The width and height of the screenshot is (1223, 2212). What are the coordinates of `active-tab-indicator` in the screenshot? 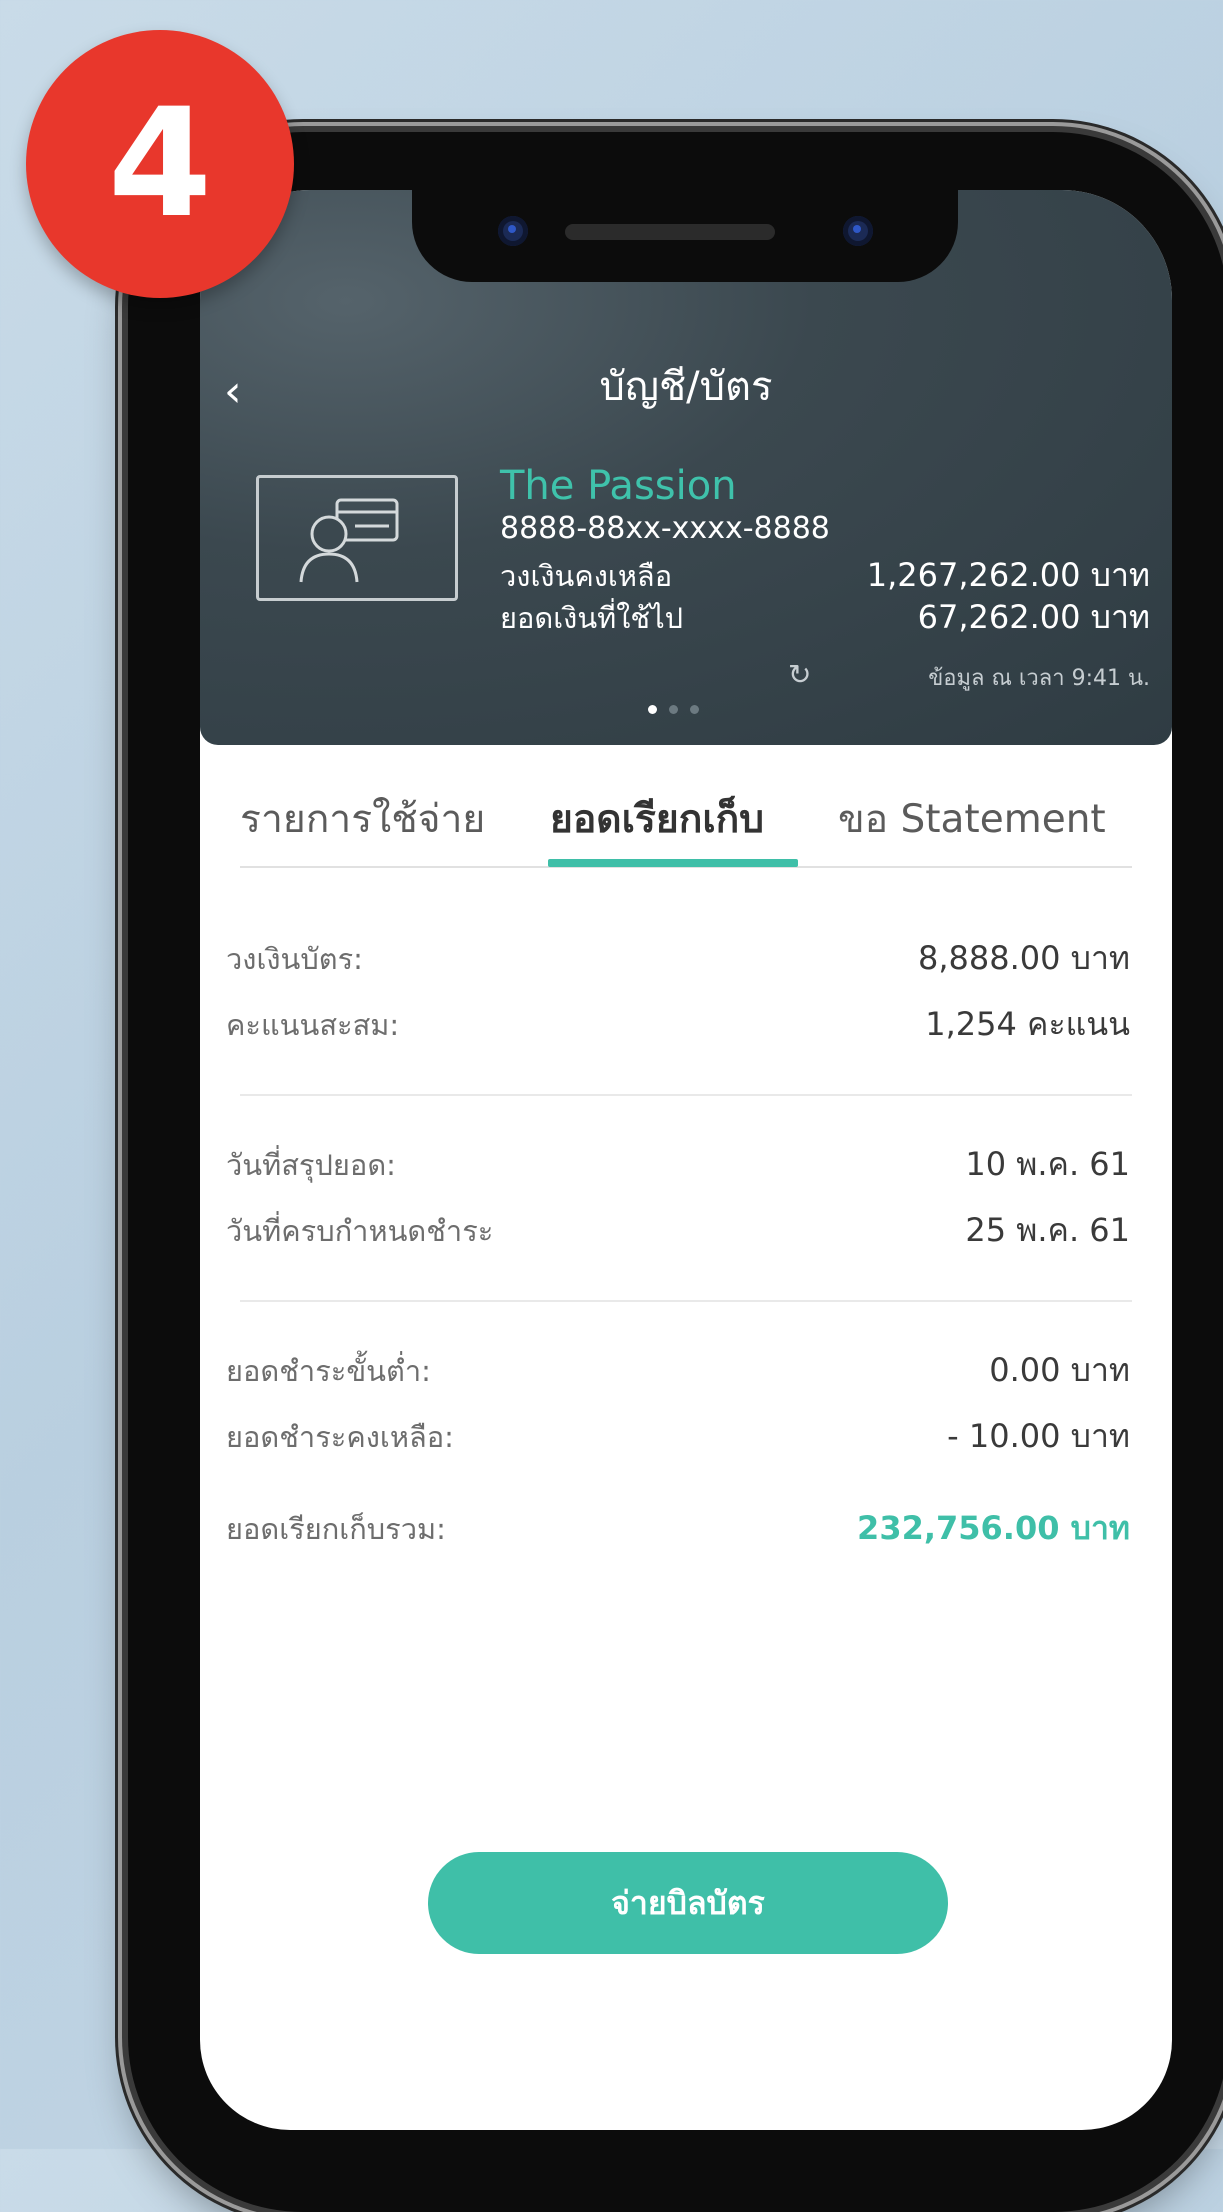 It's located at (673, 863).